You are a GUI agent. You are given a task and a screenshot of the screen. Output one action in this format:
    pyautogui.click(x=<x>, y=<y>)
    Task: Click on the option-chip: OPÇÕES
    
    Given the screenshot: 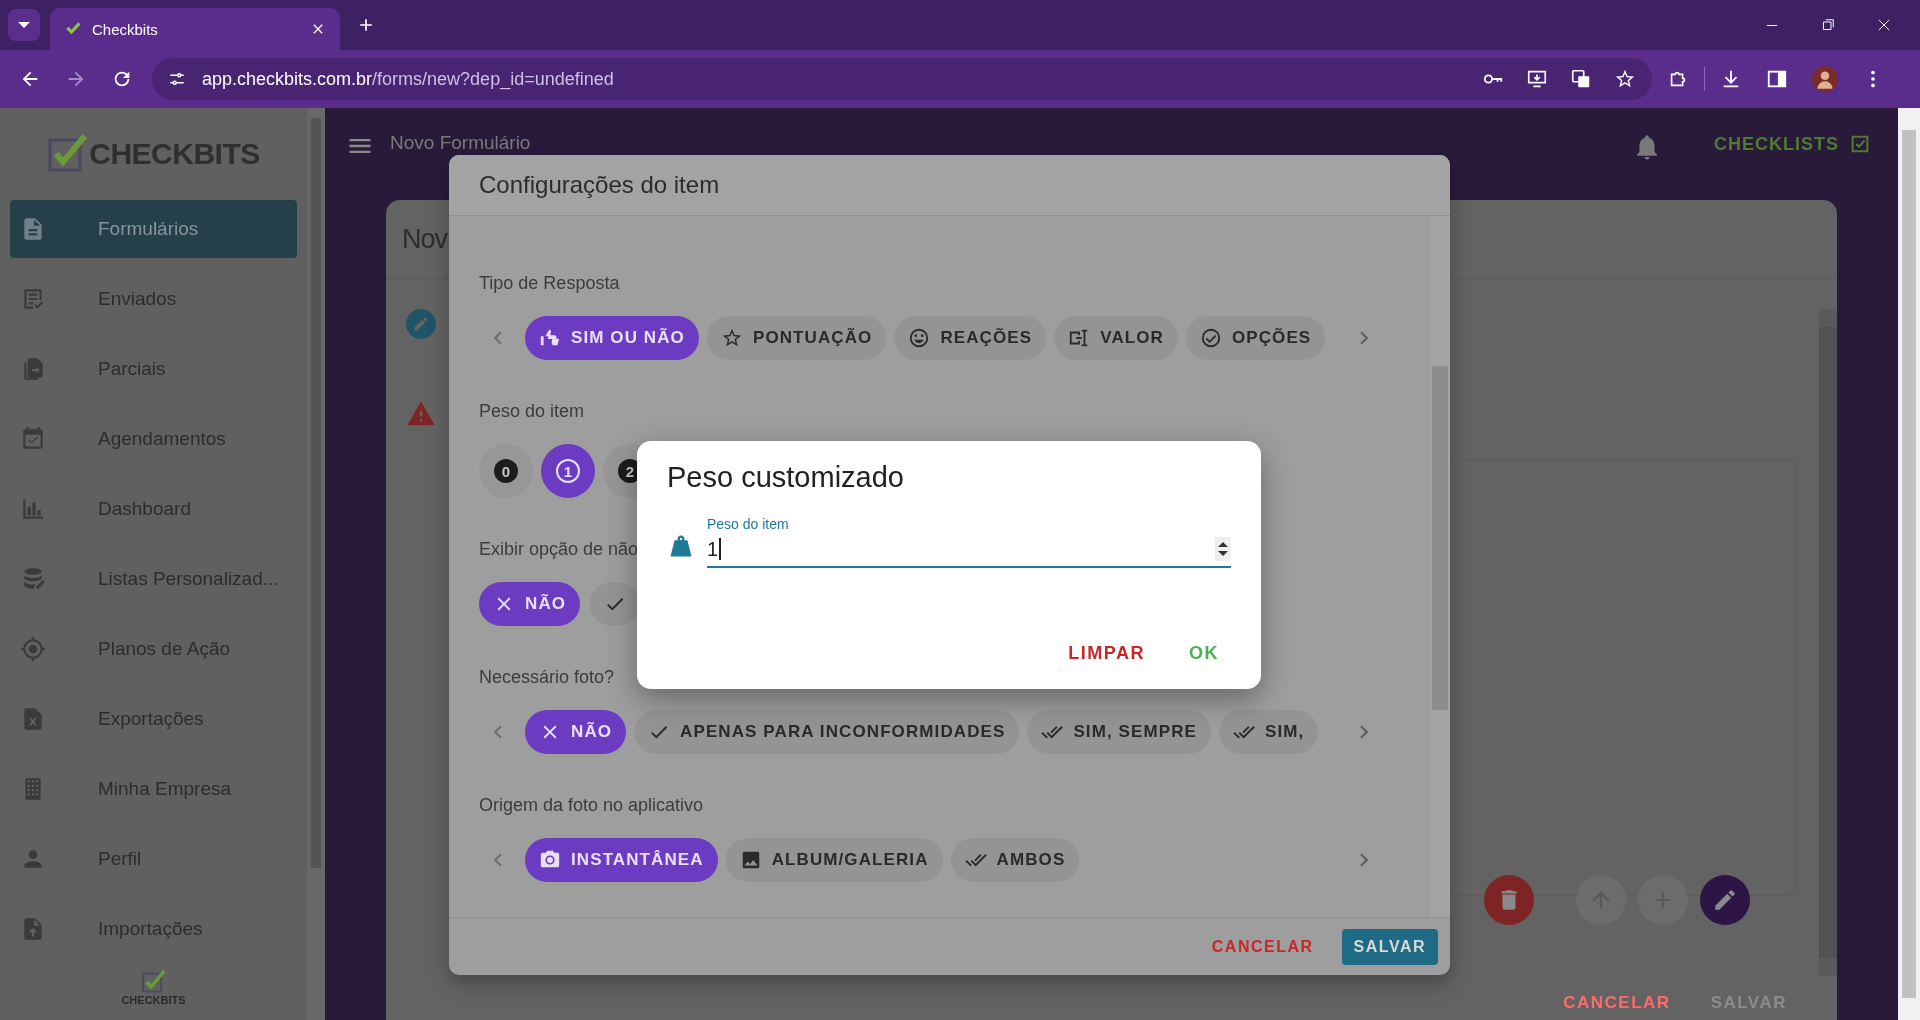 What is the action you would take?
    pyautogui.click(x=1255, y=338)
    